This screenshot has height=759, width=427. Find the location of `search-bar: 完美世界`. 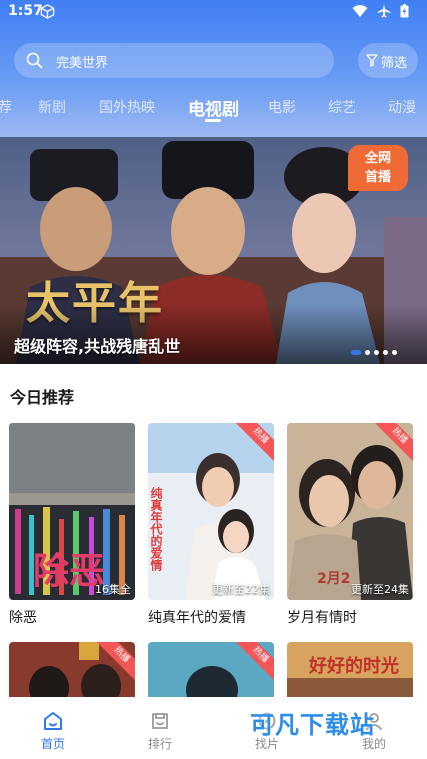

search-bar: 完美世界 is located at coordinates (174, 60).